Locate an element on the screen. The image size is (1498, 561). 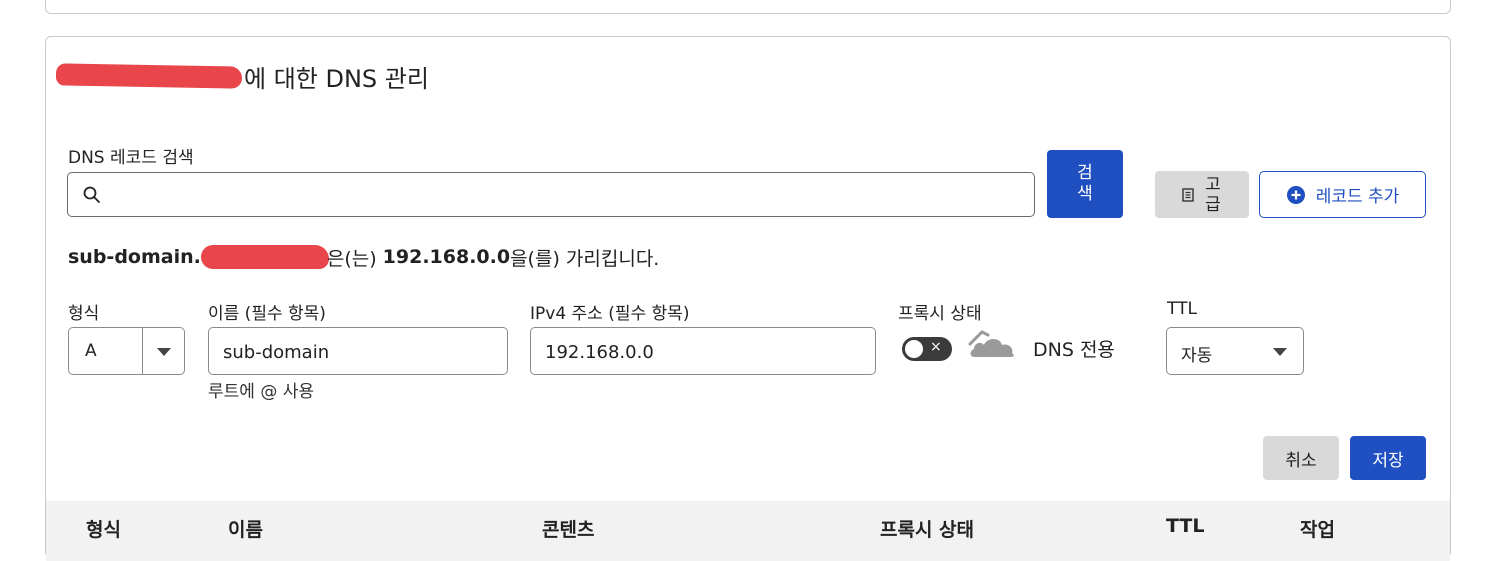
ttl-label: TTL is located at coordinates (1182, 309).